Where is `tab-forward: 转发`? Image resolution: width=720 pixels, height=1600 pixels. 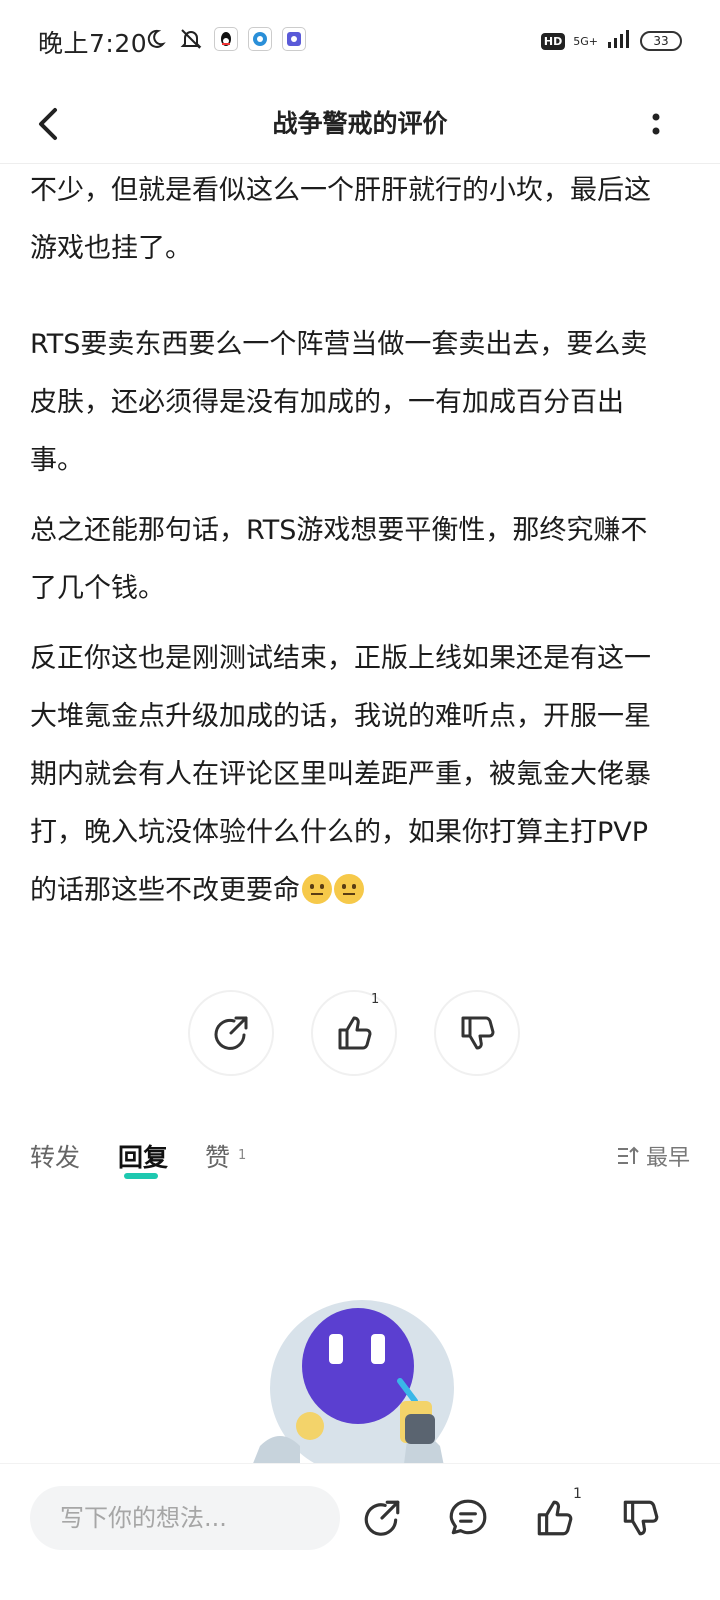 tab-forward: 转发 is located at coordinates (55, 1156).